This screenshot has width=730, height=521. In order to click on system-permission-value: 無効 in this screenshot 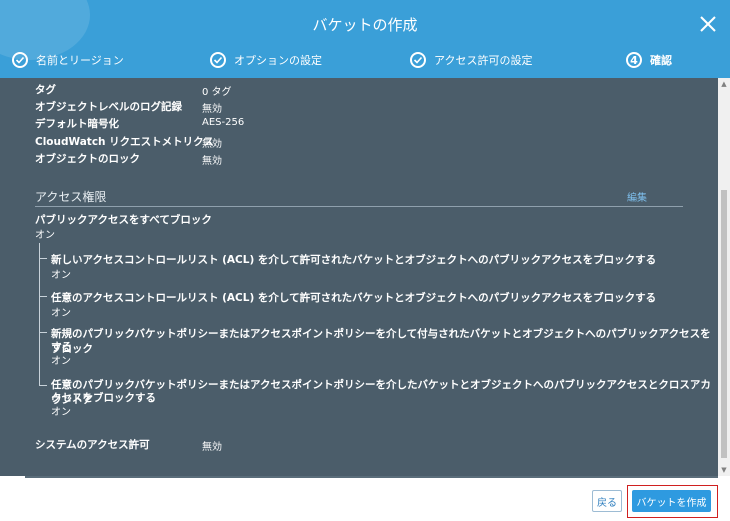, I will do `click(212, 447)`.